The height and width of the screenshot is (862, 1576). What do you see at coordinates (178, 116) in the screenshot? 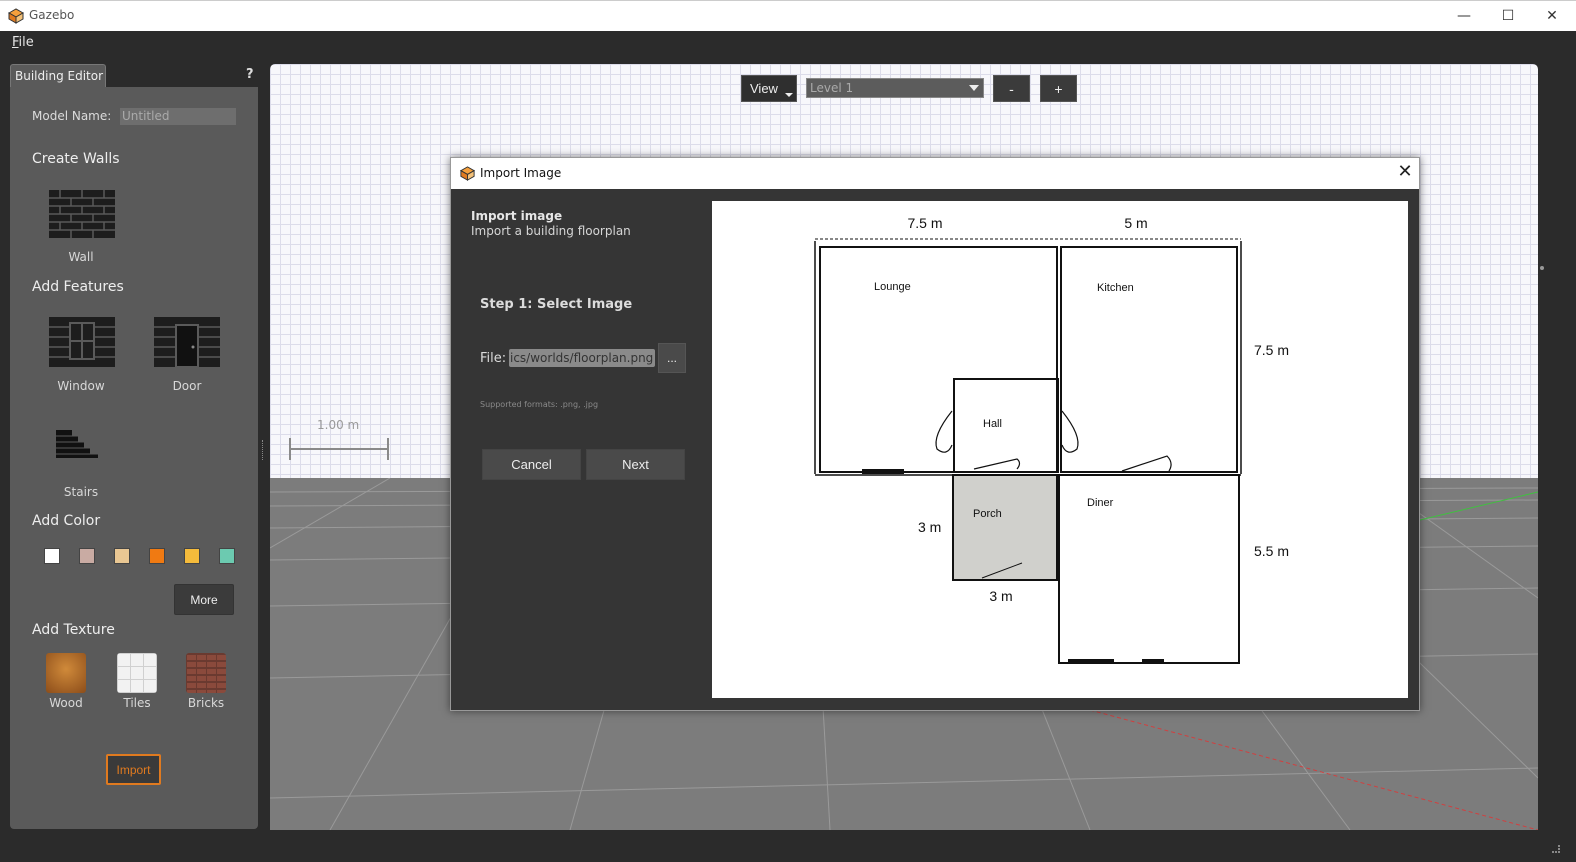
I see `model-name-input: Untitled` at bounding box center [178, 116].